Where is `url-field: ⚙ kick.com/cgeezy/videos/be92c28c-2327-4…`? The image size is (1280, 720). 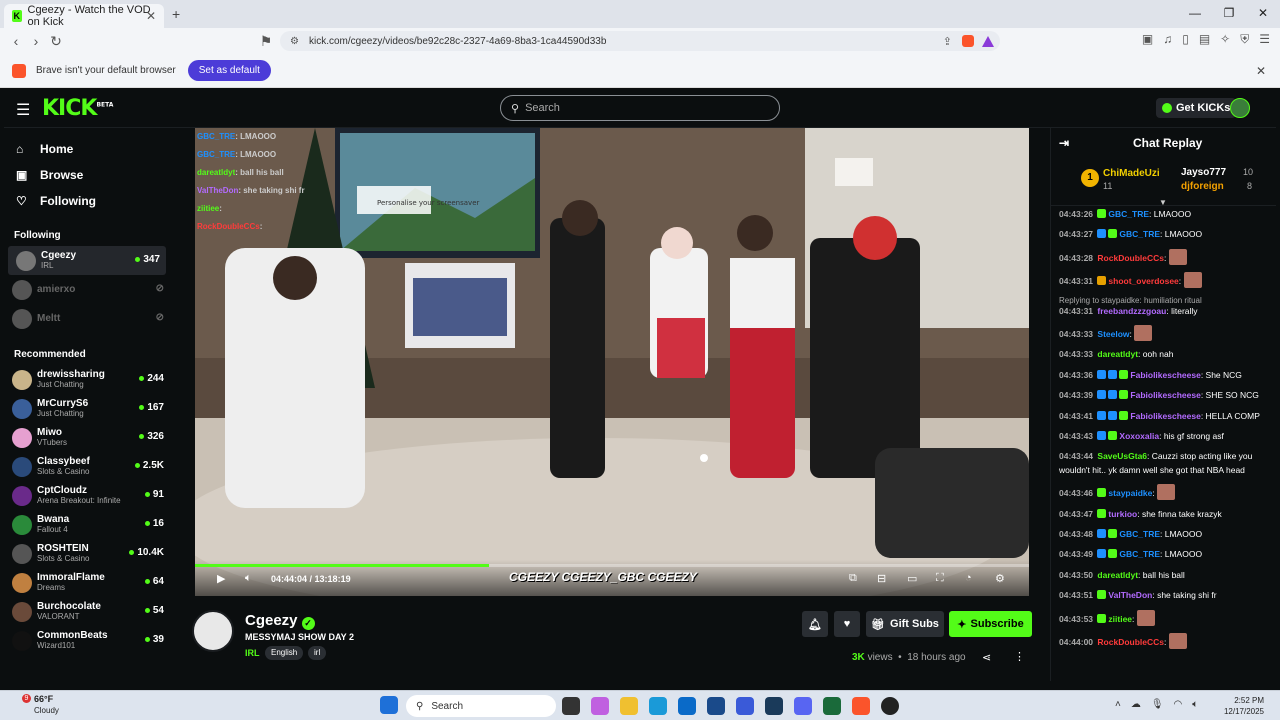 url-field: ⚙ kick.com/cgeezy/videos/be92c28c-2327-4… is located at coordinates (640, 41).